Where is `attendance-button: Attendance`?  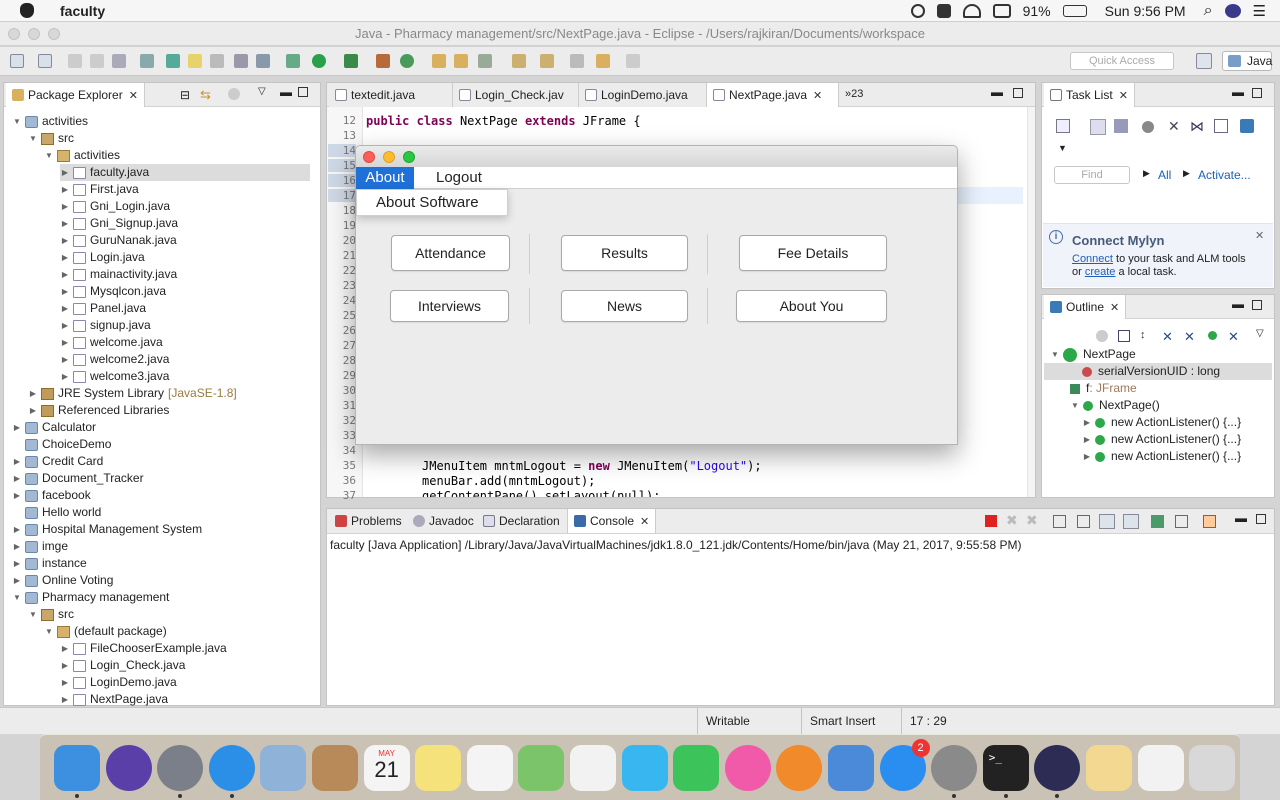
attendance-button: Attendance is located at coordinates (450, 253).